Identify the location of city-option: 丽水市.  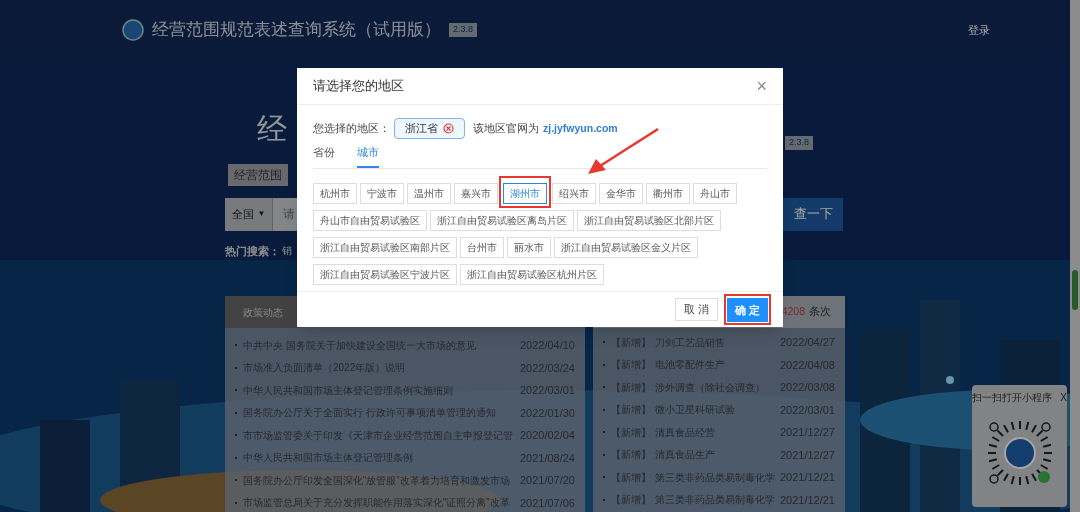
(529, 247).